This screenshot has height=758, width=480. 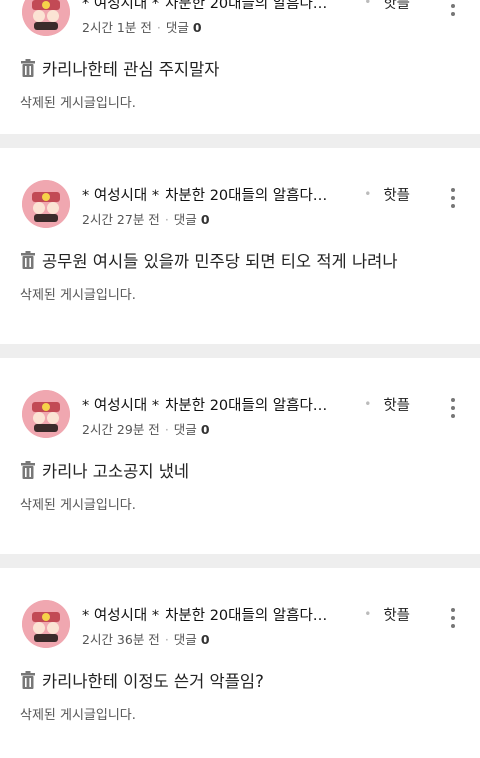 I want to click on post-meta: 2시간 27분 전 · 댓글 0, so click(x=146, y=218).